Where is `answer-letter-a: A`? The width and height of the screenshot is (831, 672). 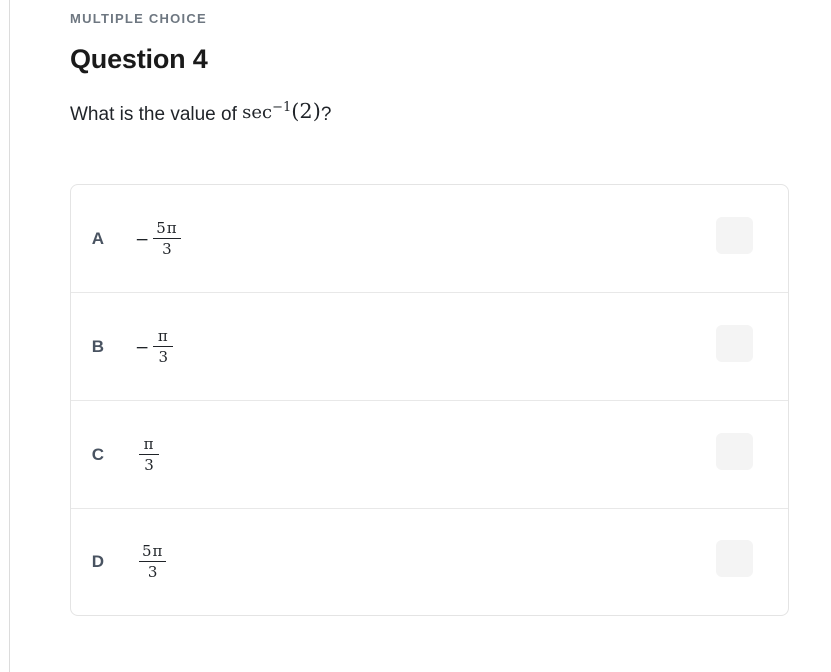
answer-letter-a: A is located at coordinates (98, 238).